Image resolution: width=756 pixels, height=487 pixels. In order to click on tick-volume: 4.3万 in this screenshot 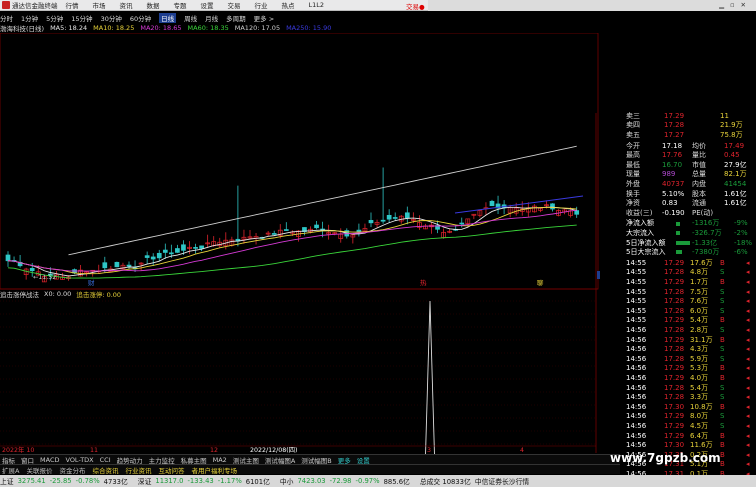, I will do `click(699, 349)`.